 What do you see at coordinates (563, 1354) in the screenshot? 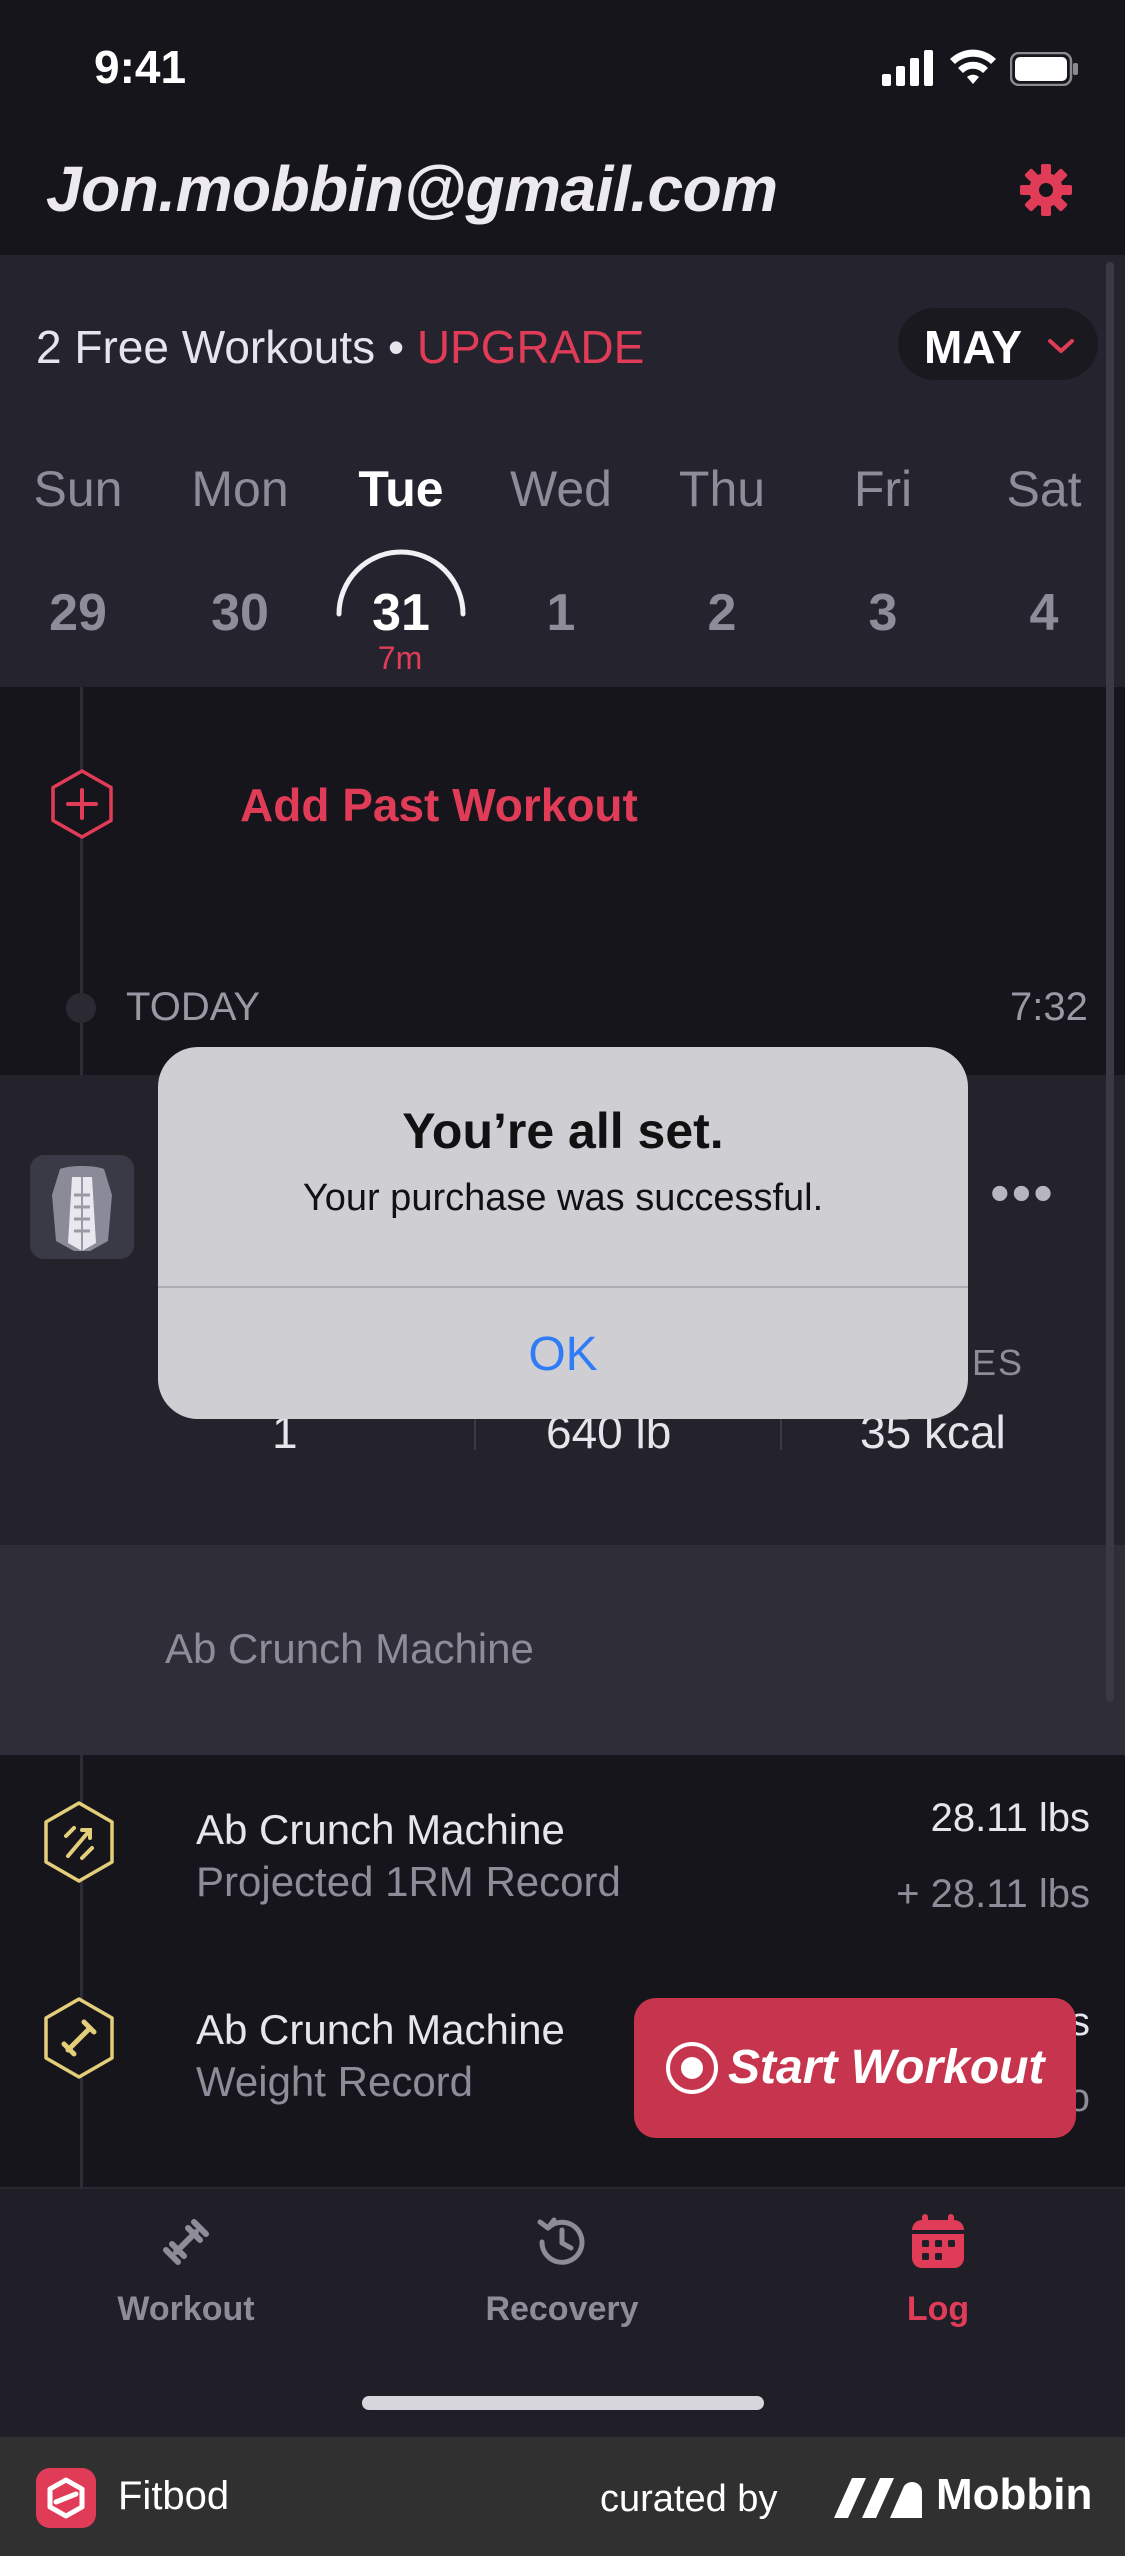
I see `alert-ok-button: OK` at bounding box center [563, 1354].